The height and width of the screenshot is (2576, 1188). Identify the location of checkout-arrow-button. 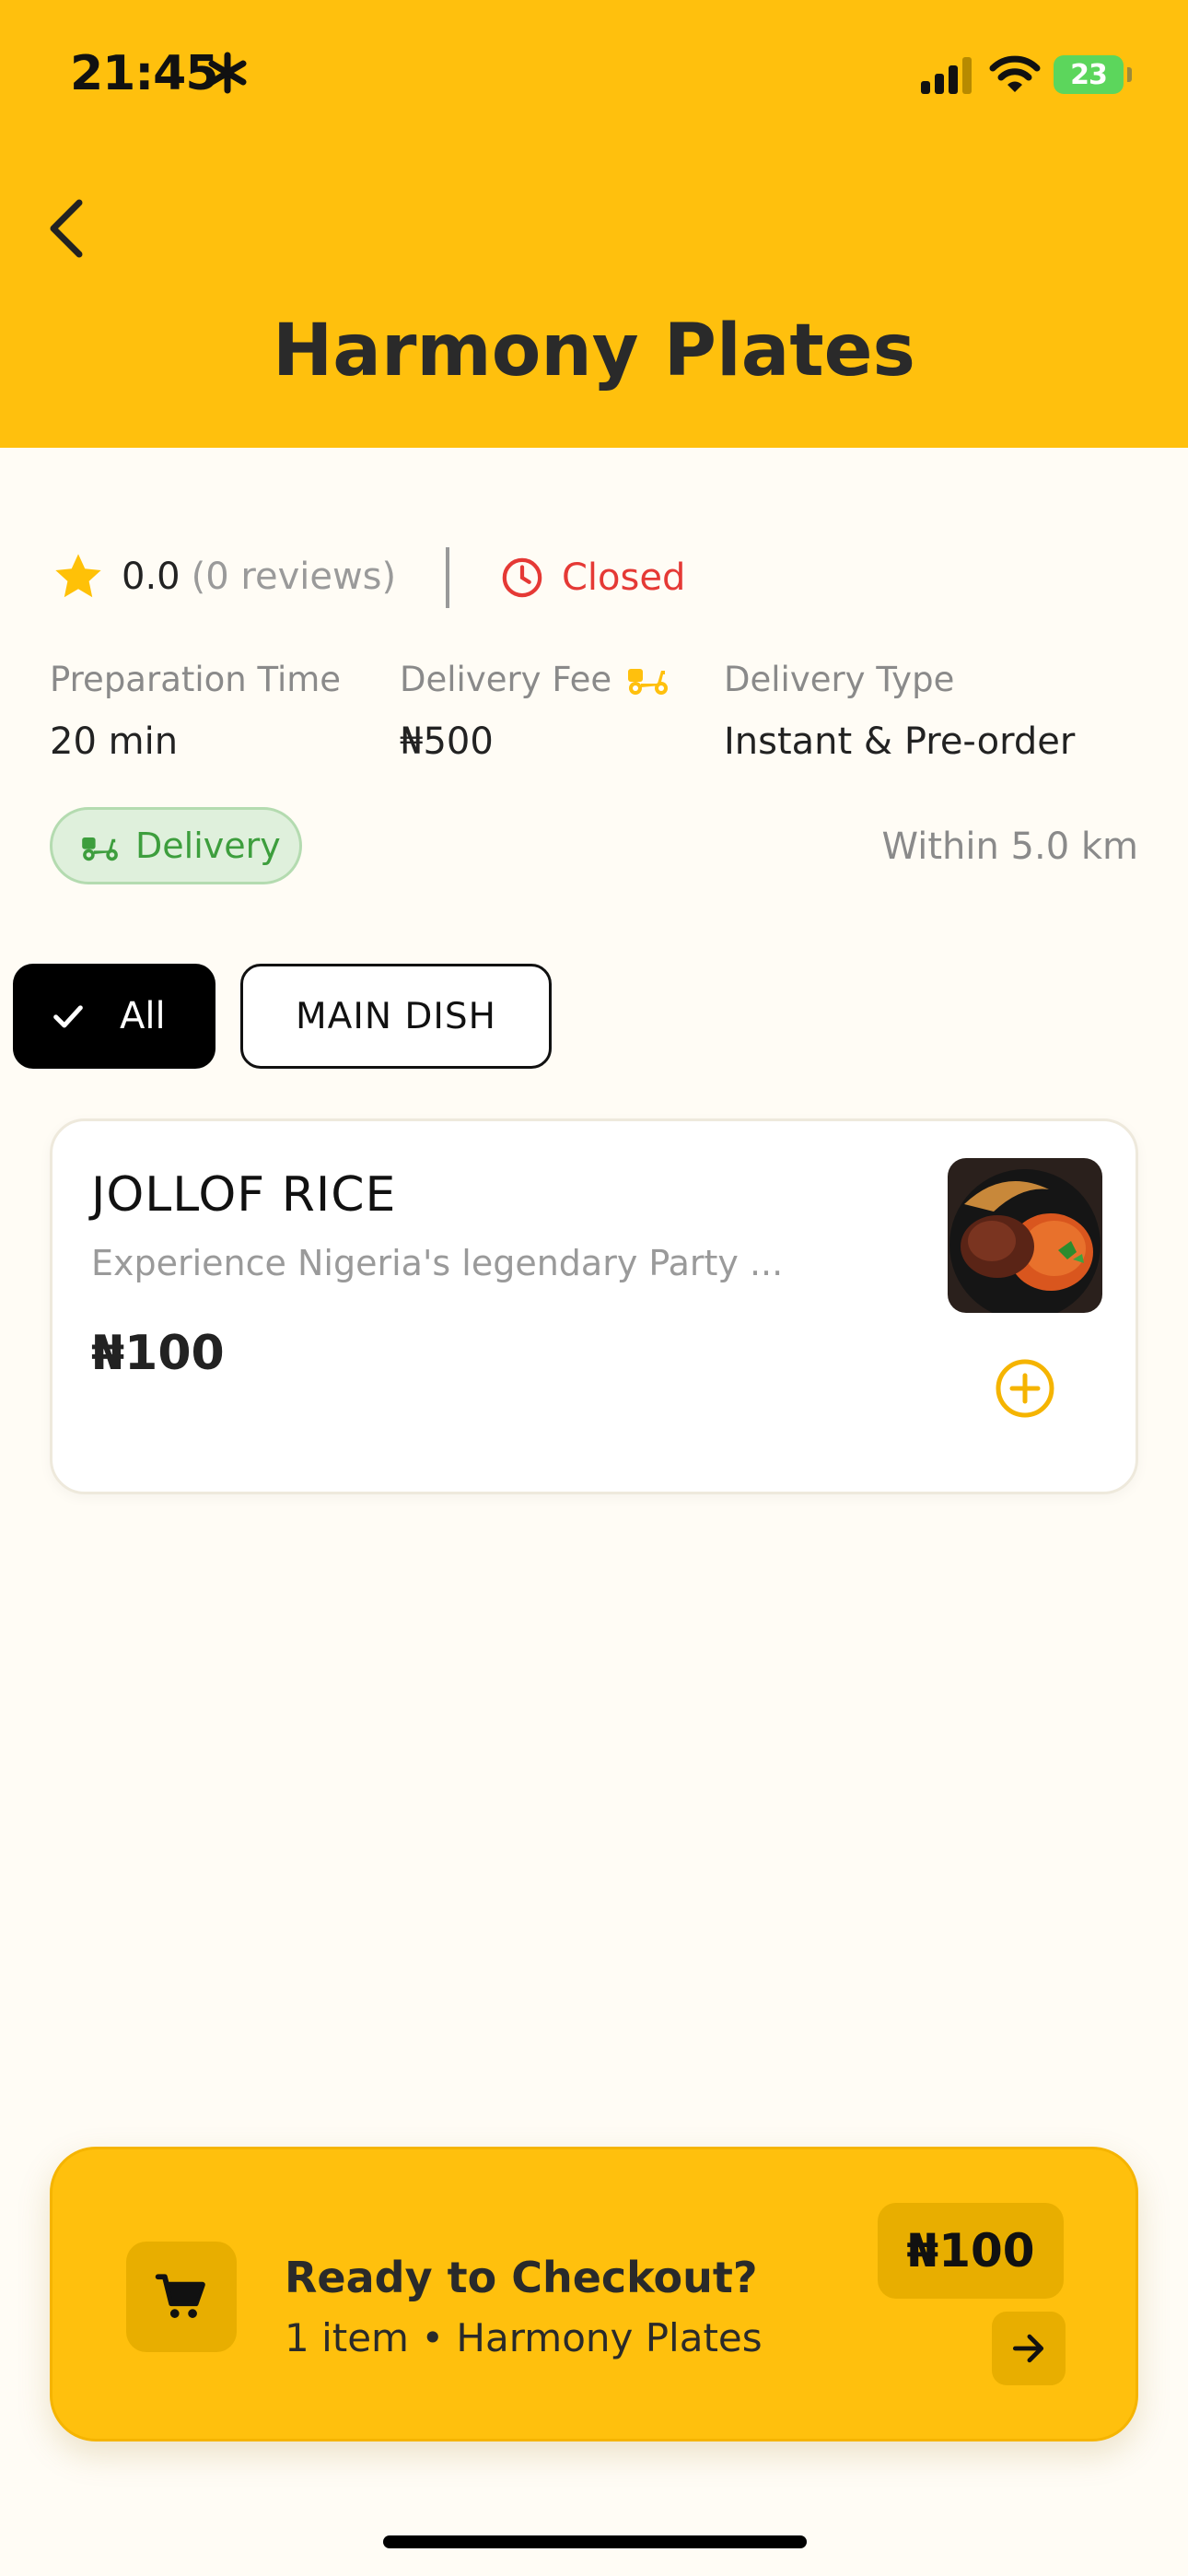
(1029, 2348).